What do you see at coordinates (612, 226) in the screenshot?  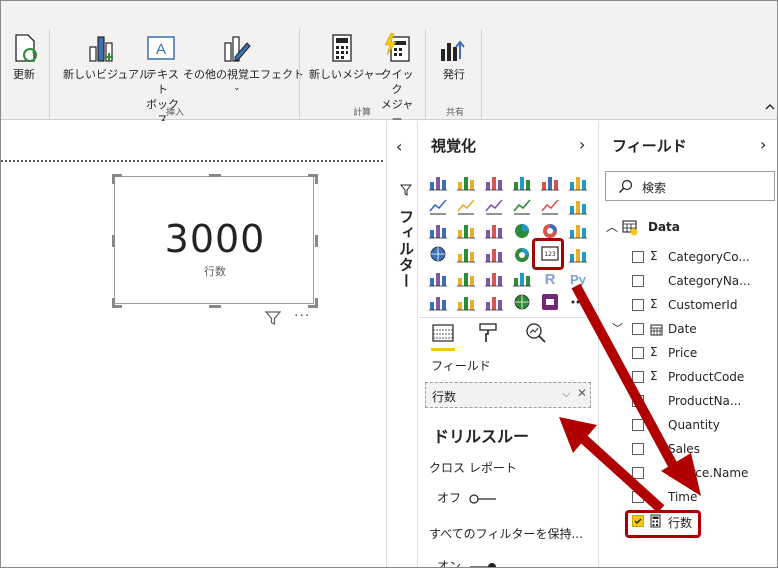 I see `chevron-up-icon: ︿` at bounding box center [612, 226].